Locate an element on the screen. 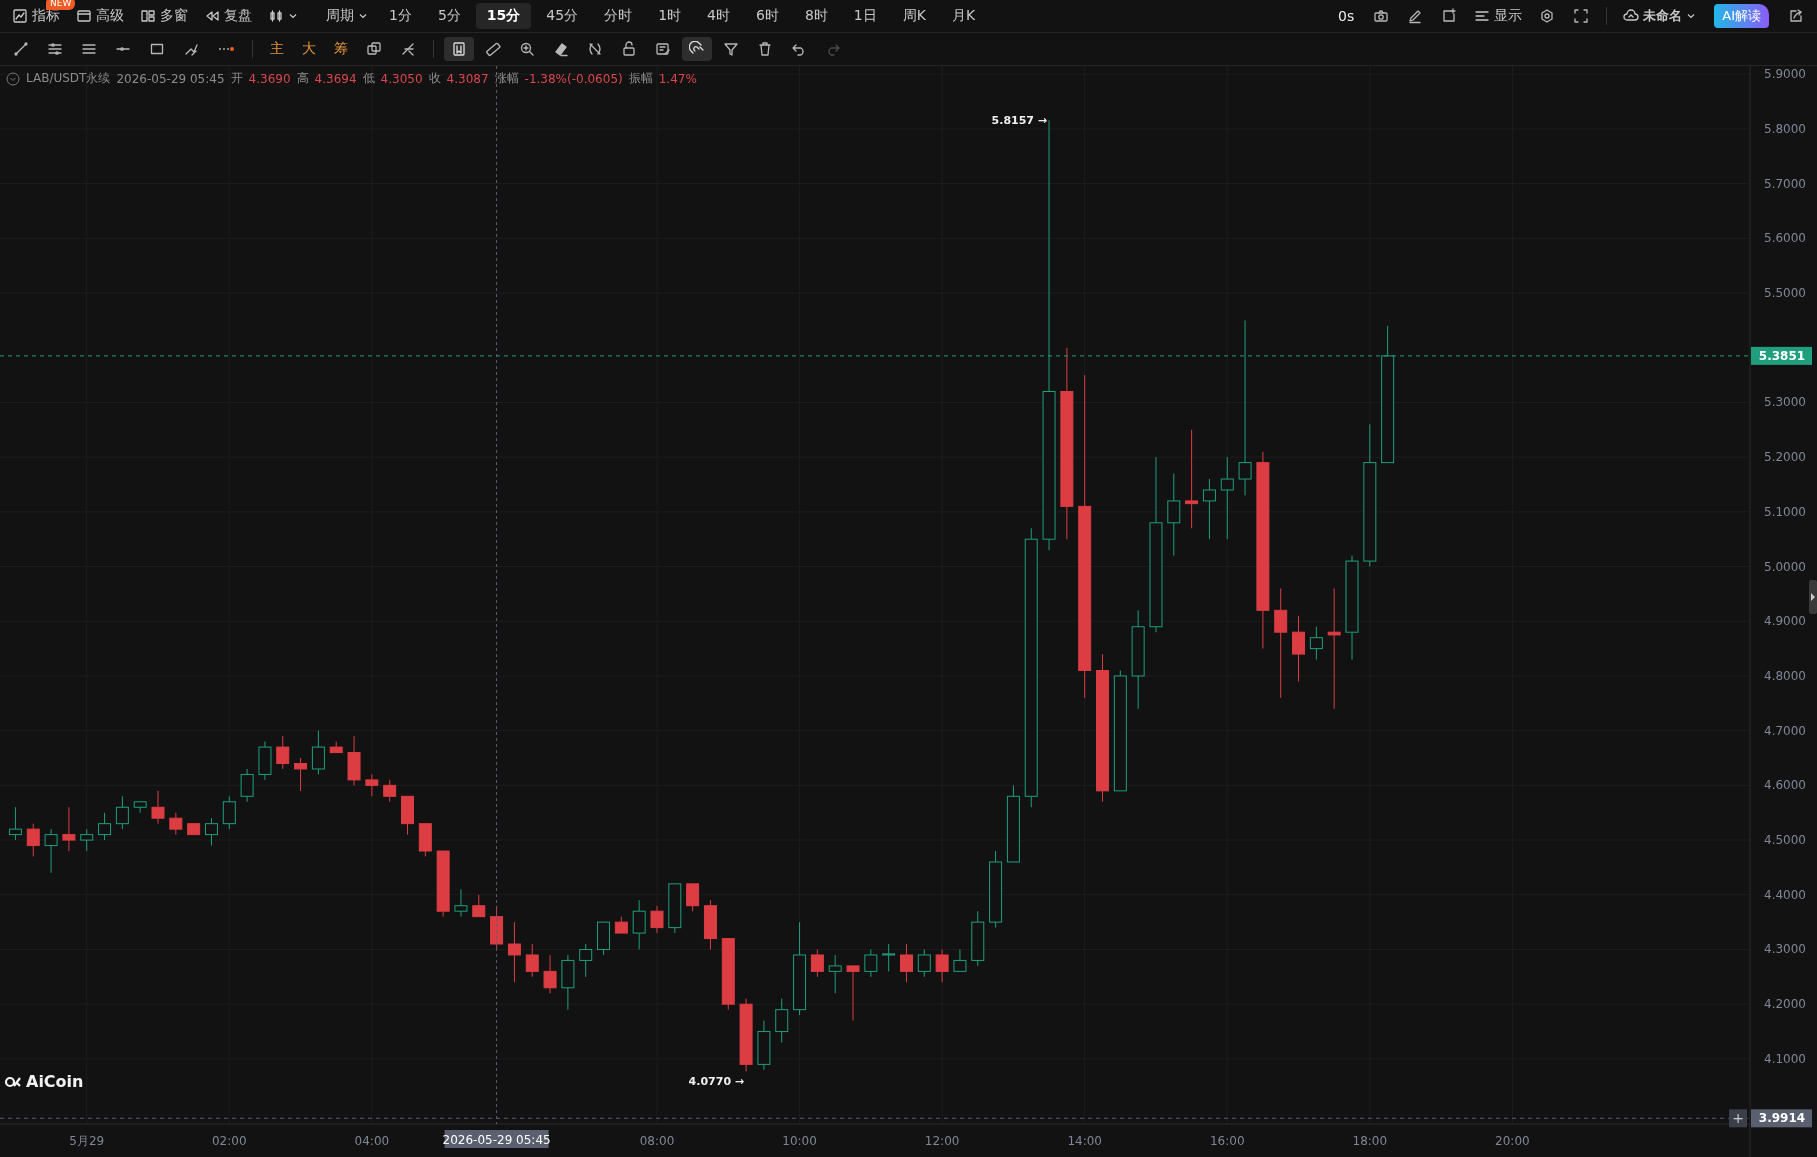  ohlc-label: 开 is located at coordinates (236, 78).